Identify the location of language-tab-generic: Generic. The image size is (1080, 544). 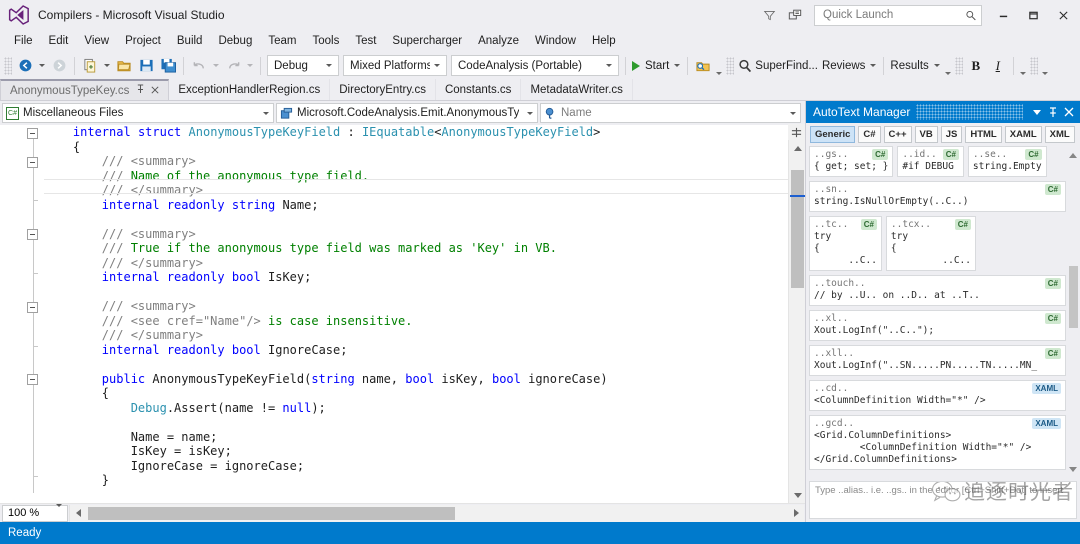
(833, 134).